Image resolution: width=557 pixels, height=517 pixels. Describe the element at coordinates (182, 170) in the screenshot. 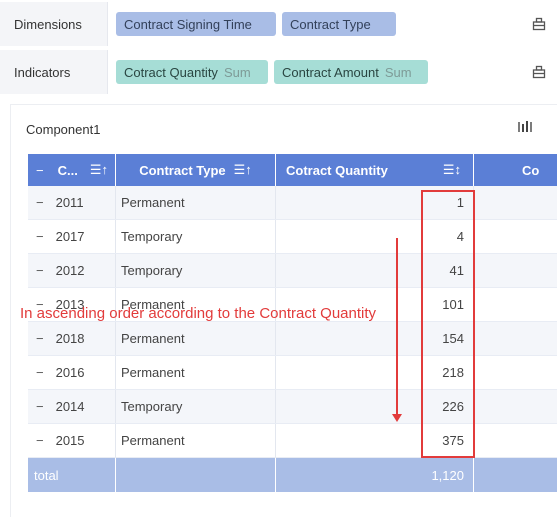

I see `header-label: Contract Type` at that location.